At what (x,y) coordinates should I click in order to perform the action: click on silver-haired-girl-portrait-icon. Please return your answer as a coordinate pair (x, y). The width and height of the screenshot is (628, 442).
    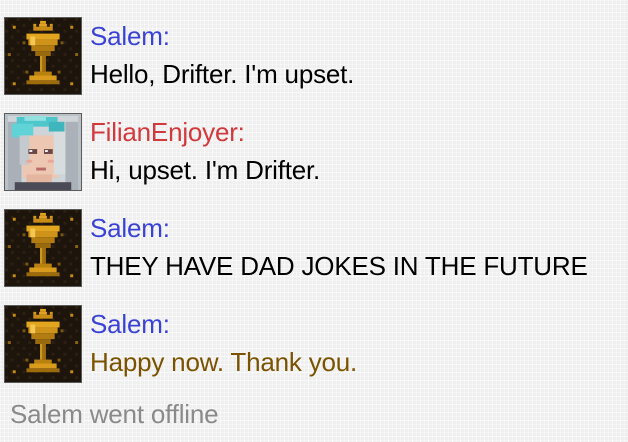
    Looking at the image, I should click on (43, 152).